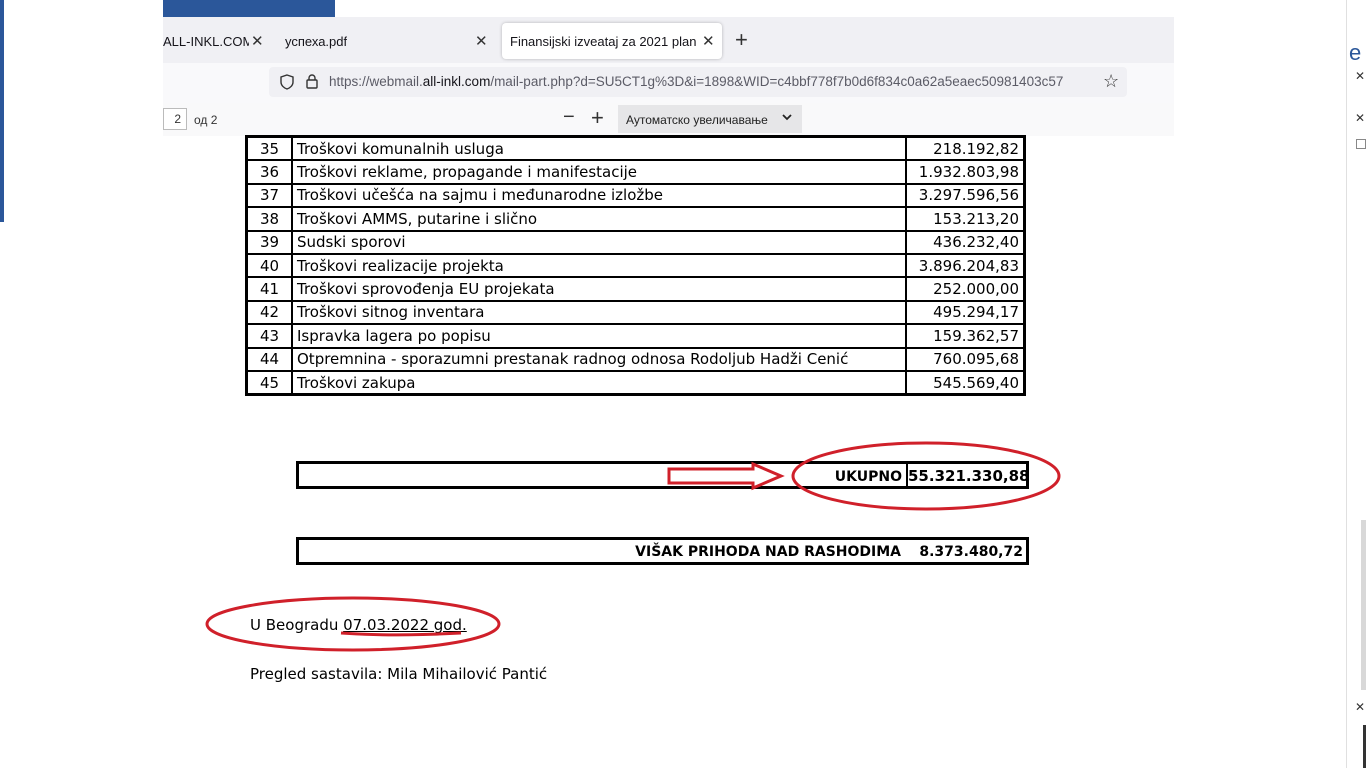 The image size is (1366, 768). I want to click on maximize-icon, so click(1361, 144).